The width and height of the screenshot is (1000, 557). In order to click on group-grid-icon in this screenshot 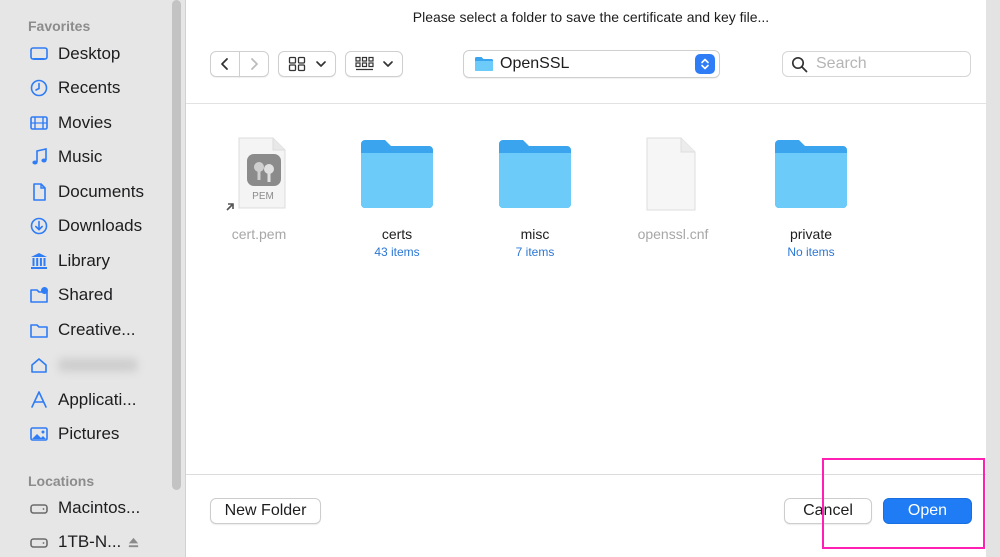, I will do `click(364, 63)`.